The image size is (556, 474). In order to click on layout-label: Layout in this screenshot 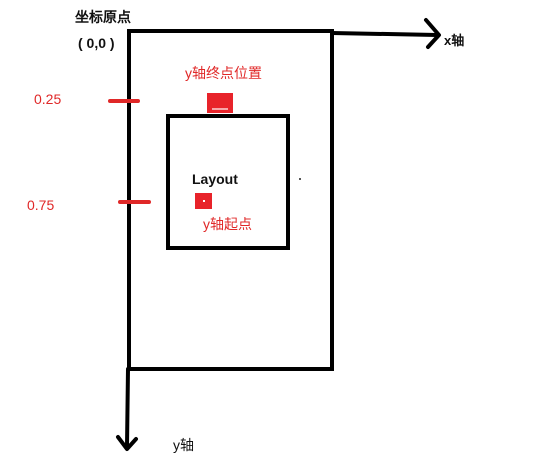, I will do `click(215, 179)`.